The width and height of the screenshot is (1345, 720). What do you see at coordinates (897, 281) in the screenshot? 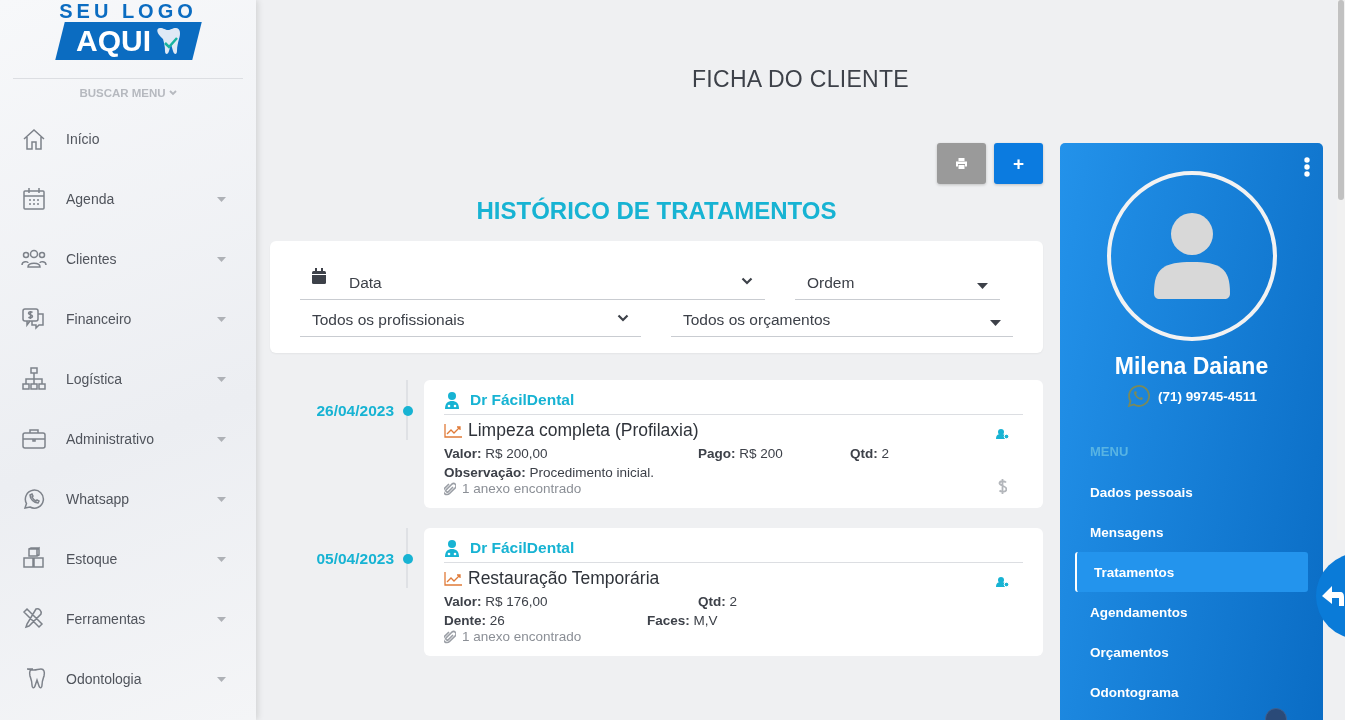
I see `filter-dropdown: Ordem` at bounding box center [897, 281].